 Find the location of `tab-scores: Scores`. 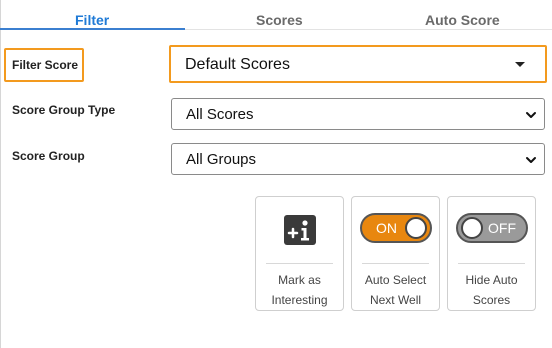

tab-scores: Scores is located at coordinates (279, 20).